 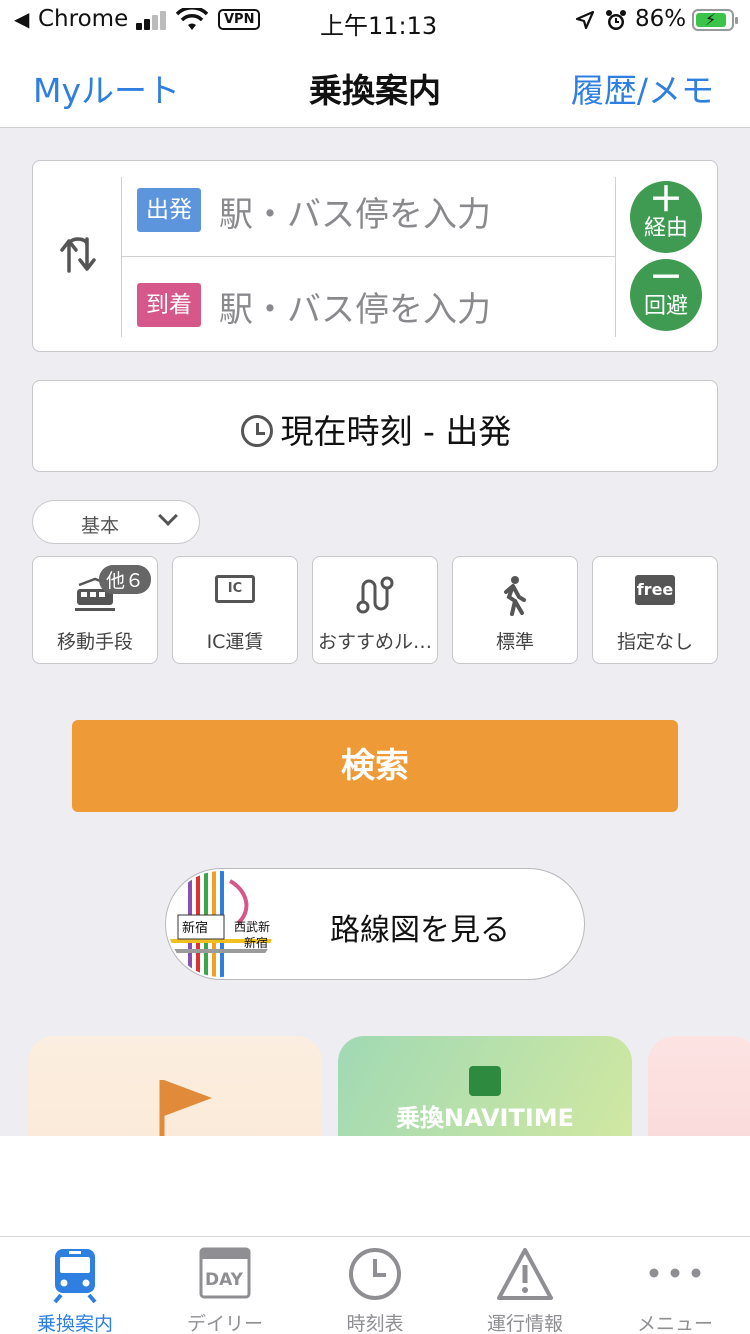 I want to click on warning-icon, so click(x=525, y=1274).